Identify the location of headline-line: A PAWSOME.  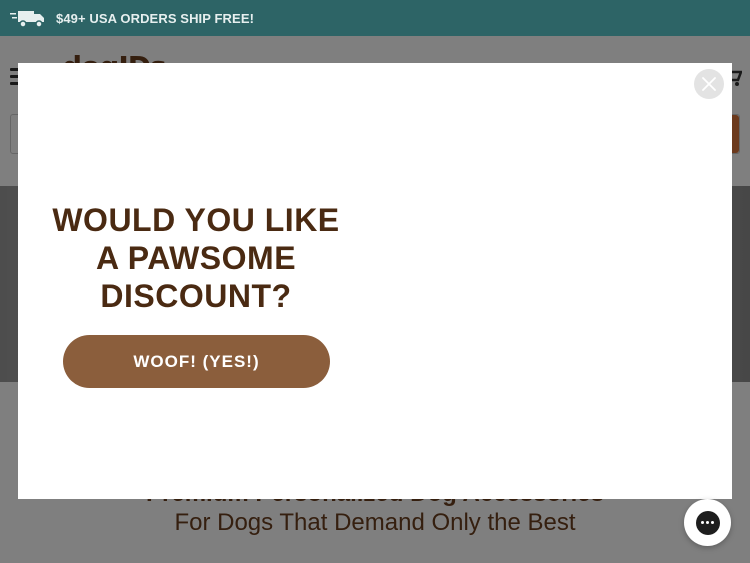
(196, 258).